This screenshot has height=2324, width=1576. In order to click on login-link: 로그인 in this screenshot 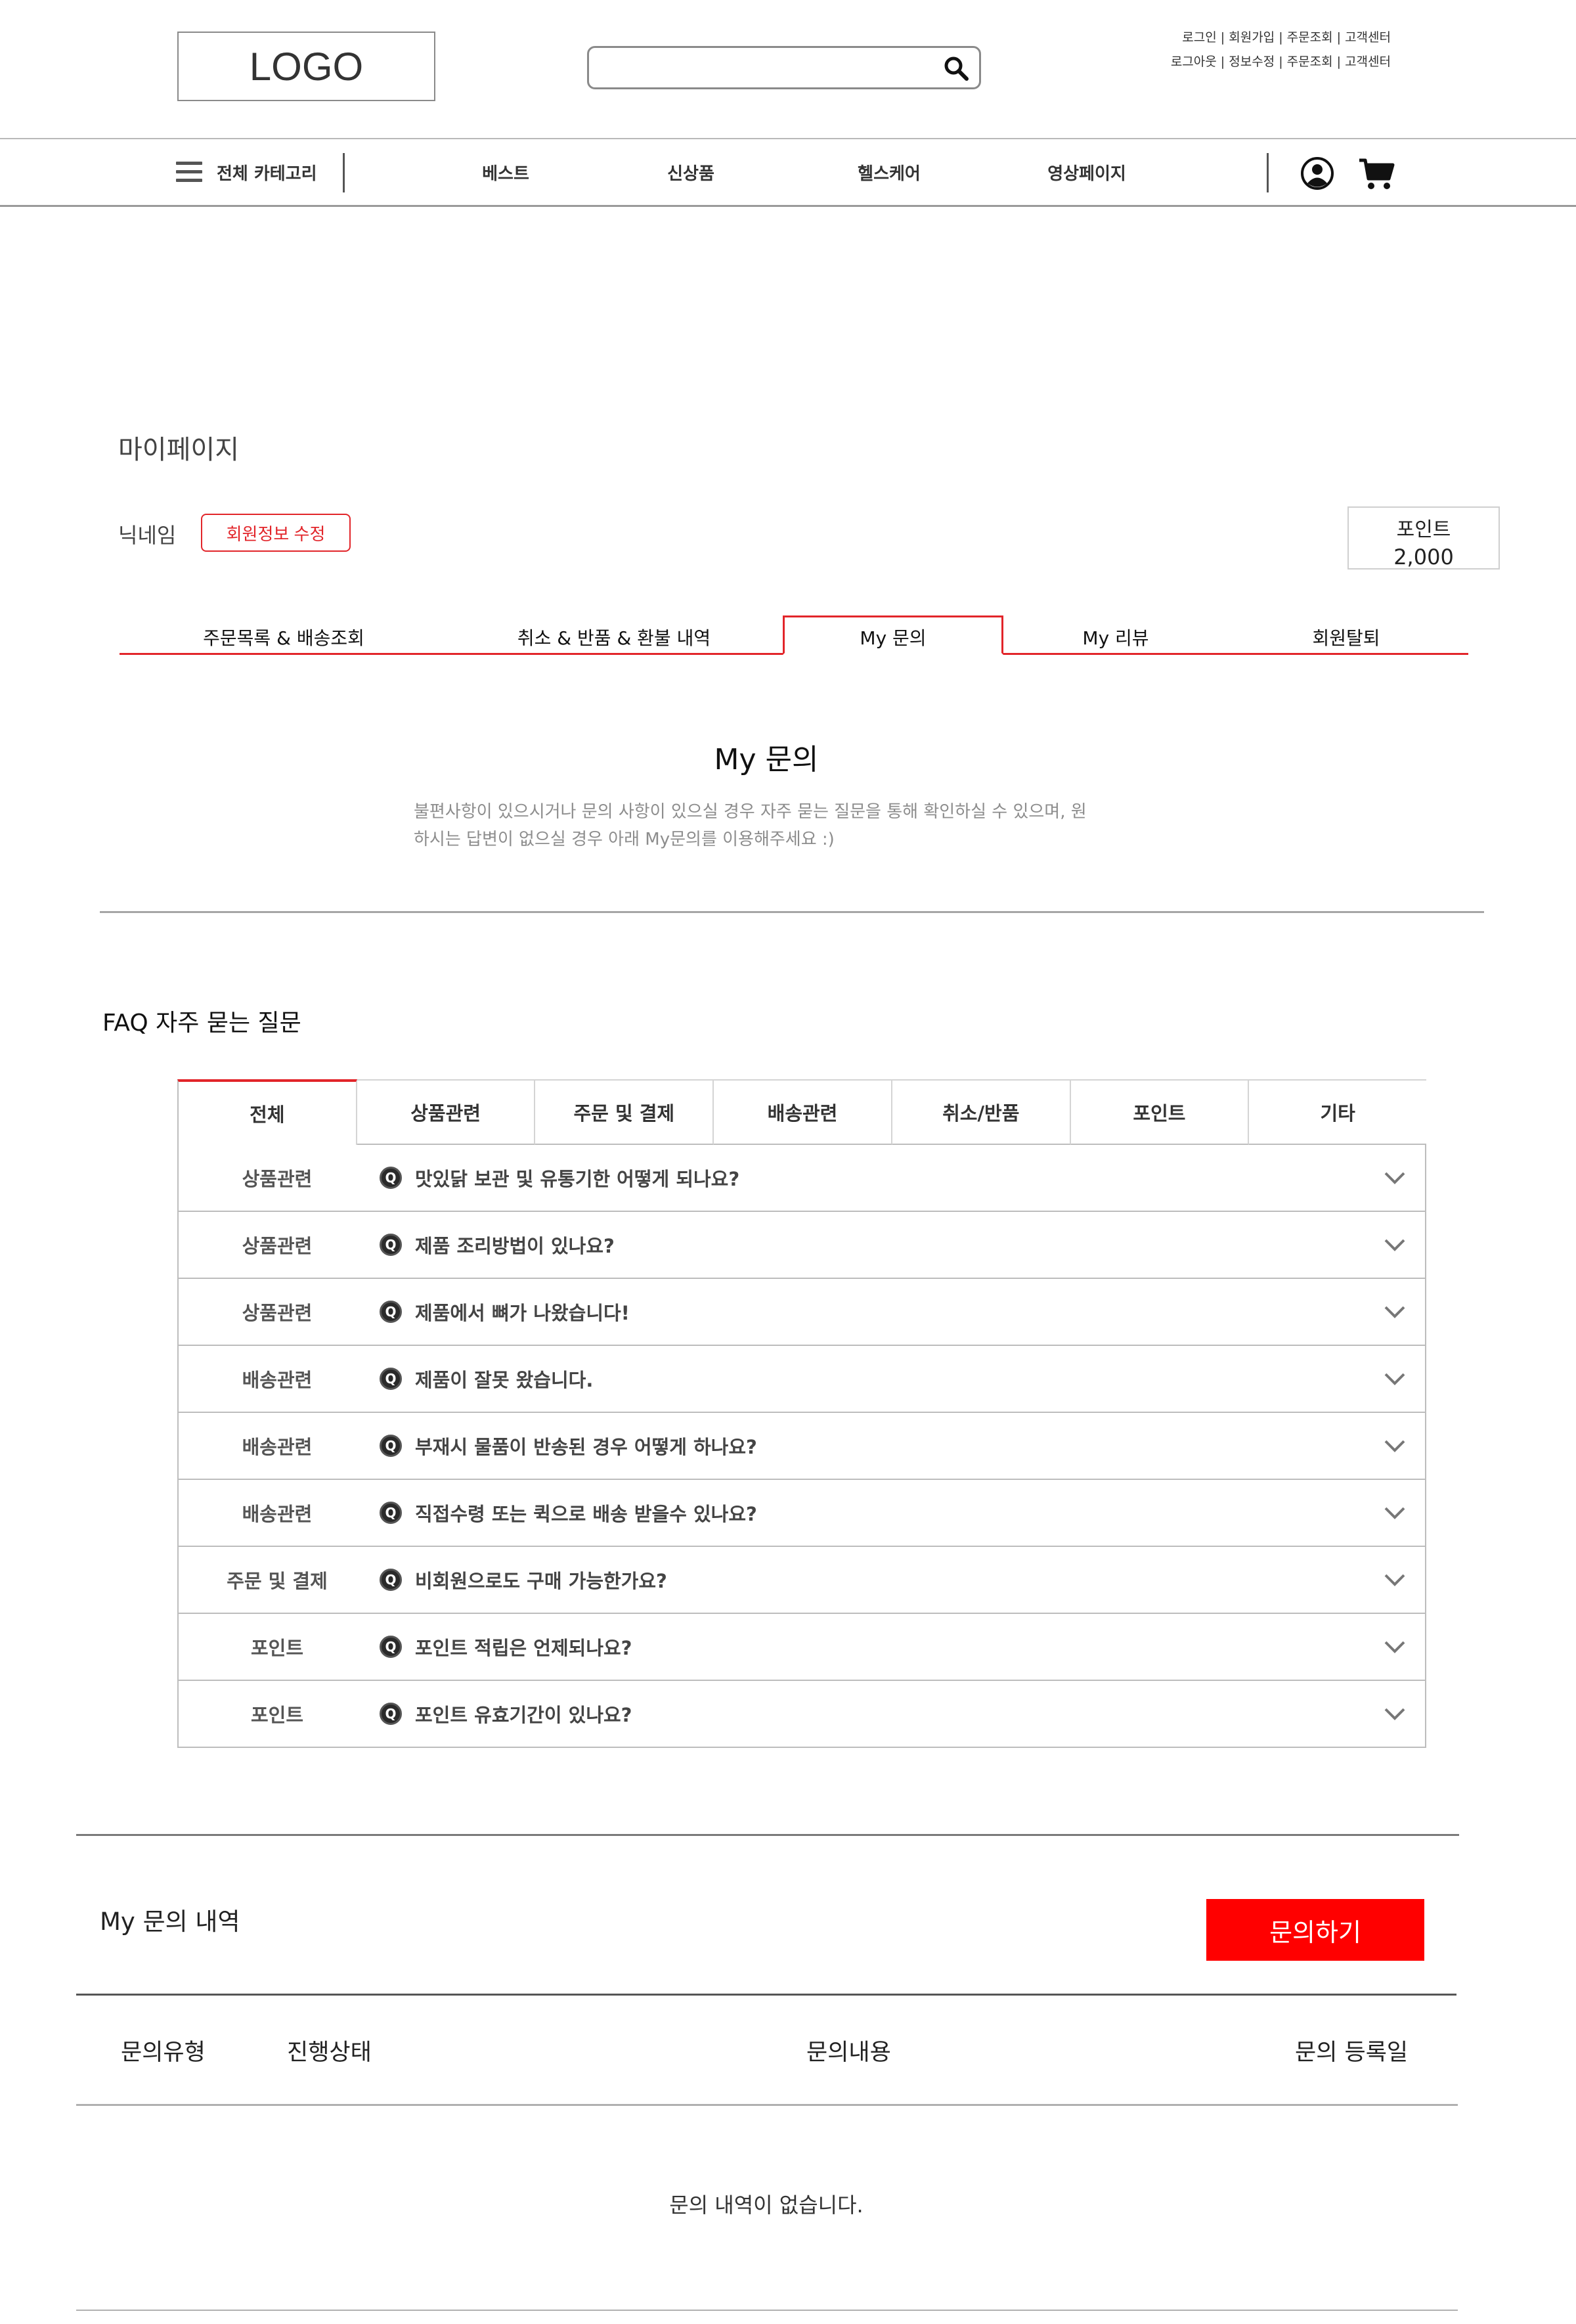, I will do `click(1199, 37)`.